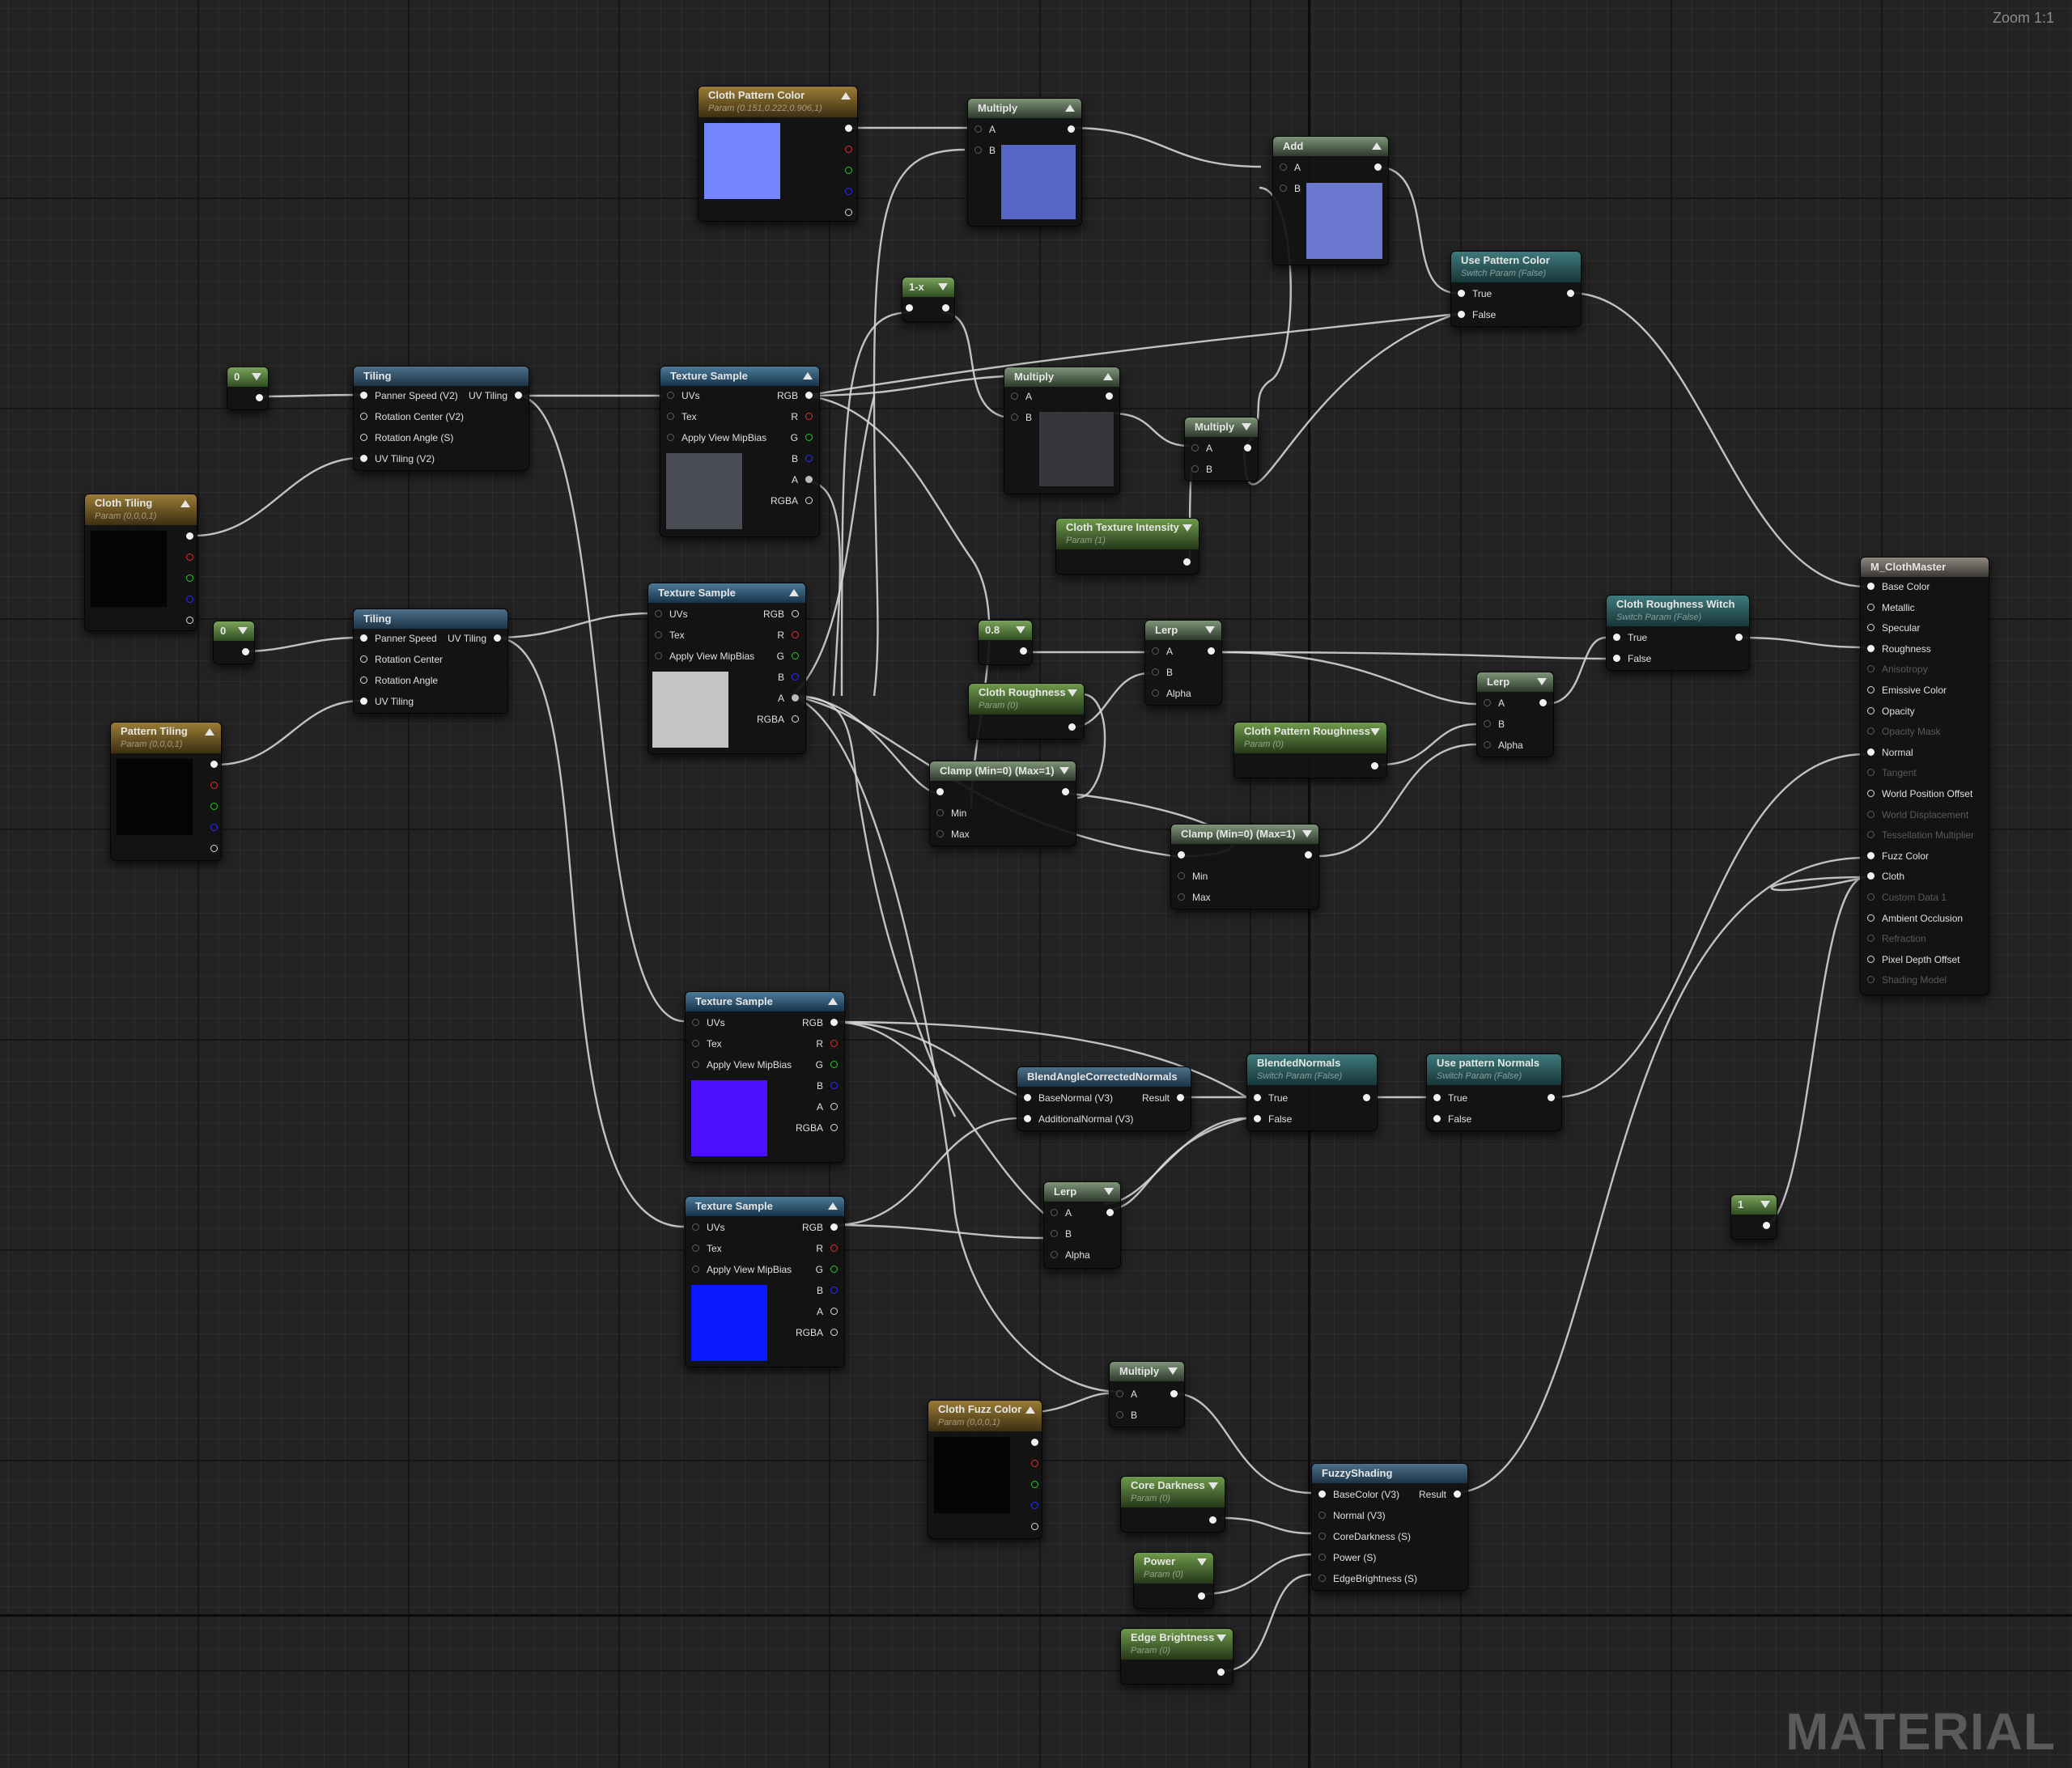 The height and width of the screenshot is (1768, 2072). Describe the element at coordinates (1024, 163) in the screenshot. I see `node-multiply-1: Multiply A B` at that location.